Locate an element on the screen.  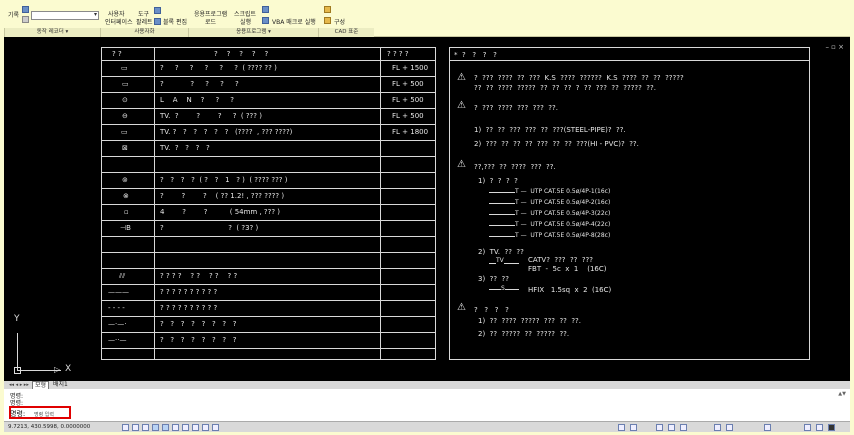
legend-row-desc: ? ? ? ? ? is located at coordinates (199, 84).